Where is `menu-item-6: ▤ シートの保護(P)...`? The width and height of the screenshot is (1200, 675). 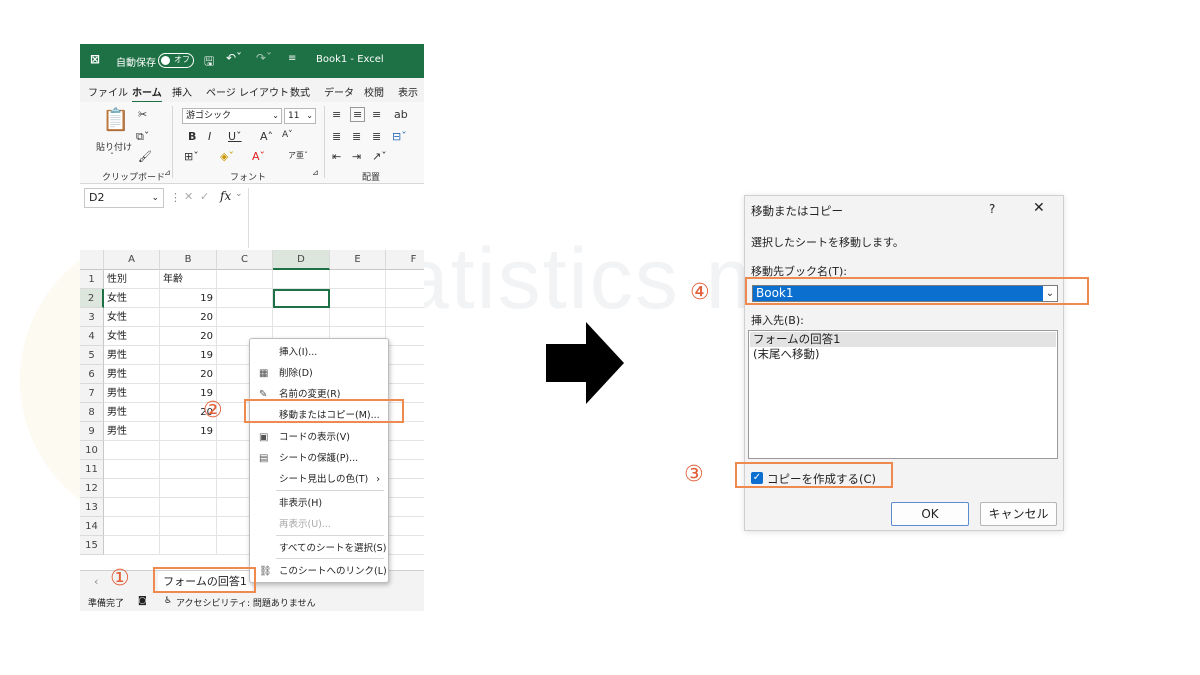 menu-item-6: ▤ シートの保護(P)... is located at coordinates (319, 458).